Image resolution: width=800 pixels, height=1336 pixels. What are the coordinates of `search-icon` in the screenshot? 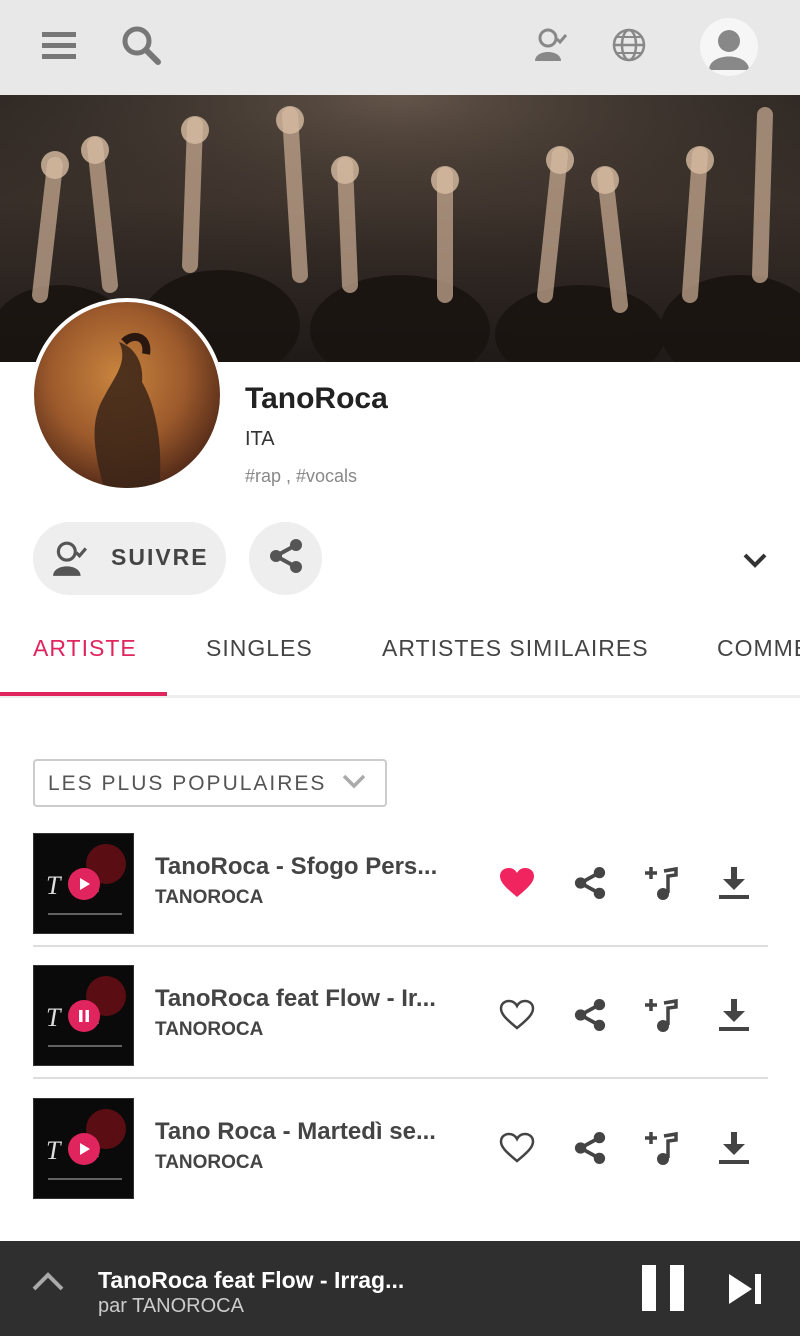 It's located at (141, 45).